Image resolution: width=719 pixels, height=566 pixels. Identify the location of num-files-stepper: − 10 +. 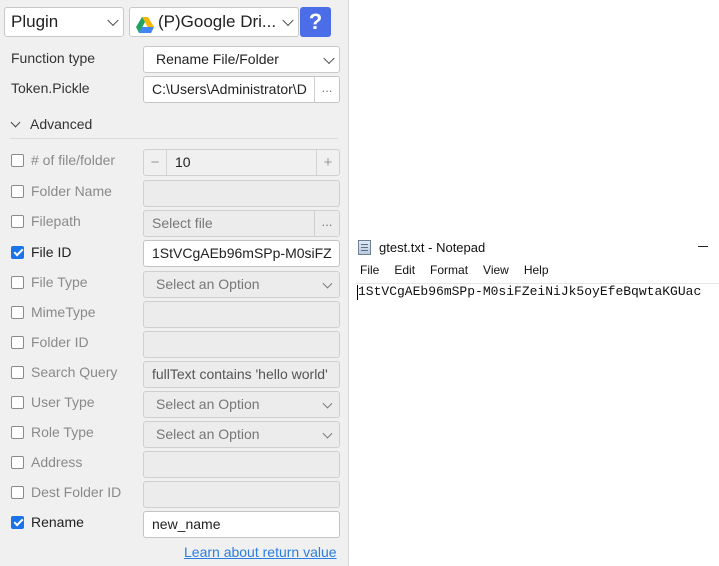
(241, 162).